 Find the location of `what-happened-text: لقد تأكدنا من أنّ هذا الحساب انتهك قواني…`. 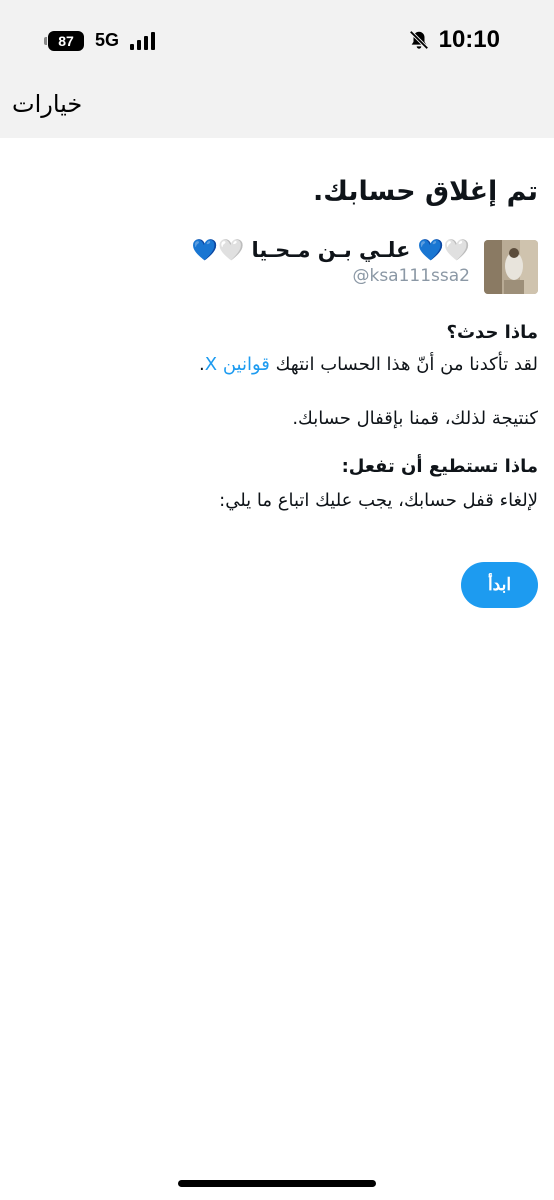

what-happened-text: لقد تأكدنا من أنّ هذا الحساب انتهك قواني… is located at coordinates (278, 364).